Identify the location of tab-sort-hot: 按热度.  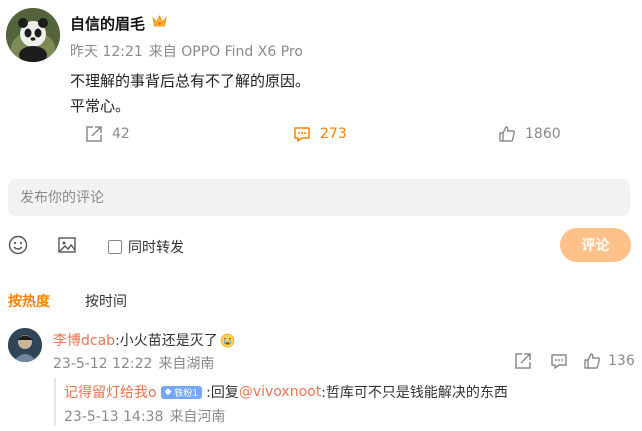
(29, 301).